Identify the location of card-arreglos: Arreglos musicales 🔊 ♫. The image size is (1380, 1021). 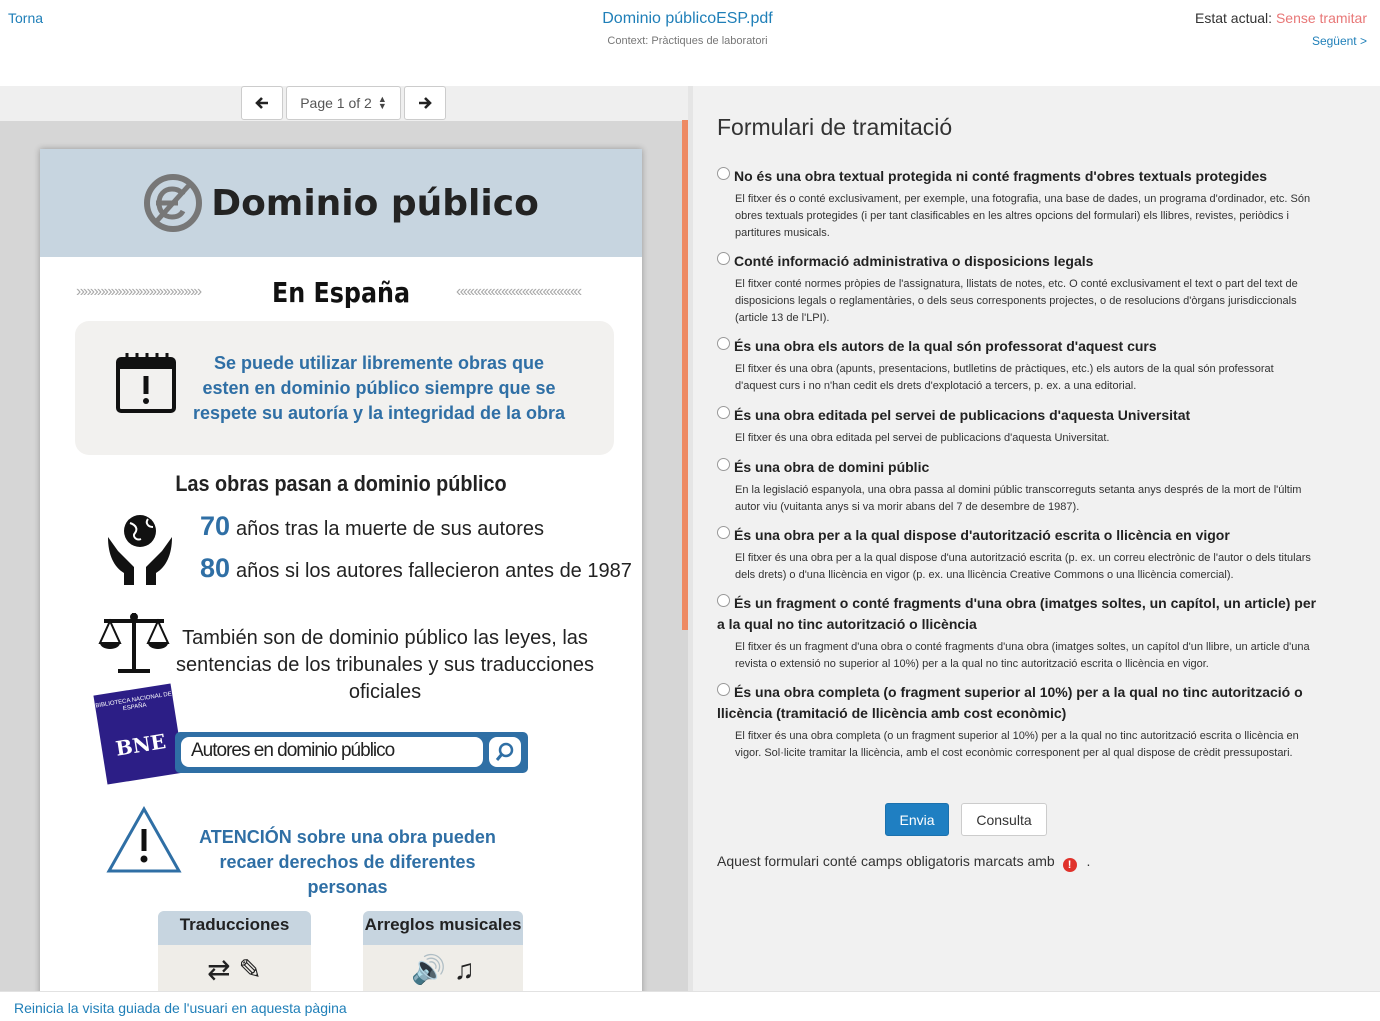
(443, 951).